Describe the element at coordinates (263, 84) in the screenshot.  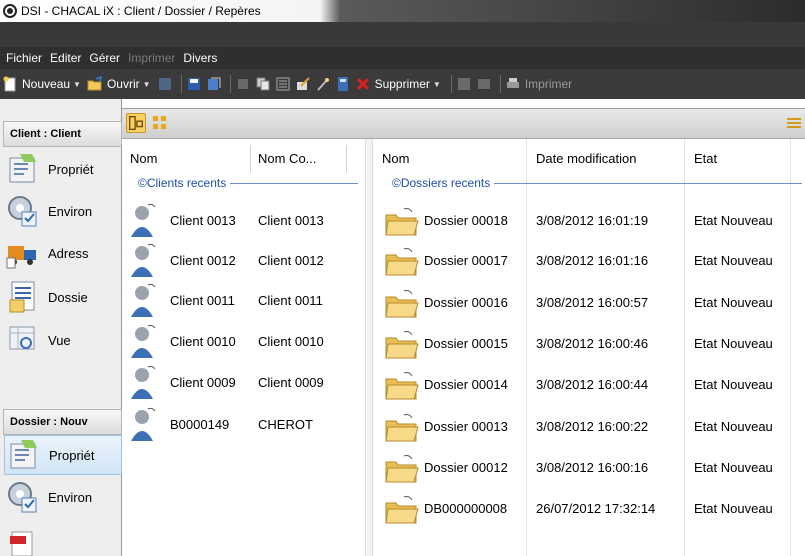
I see `copy-icon` at that location.